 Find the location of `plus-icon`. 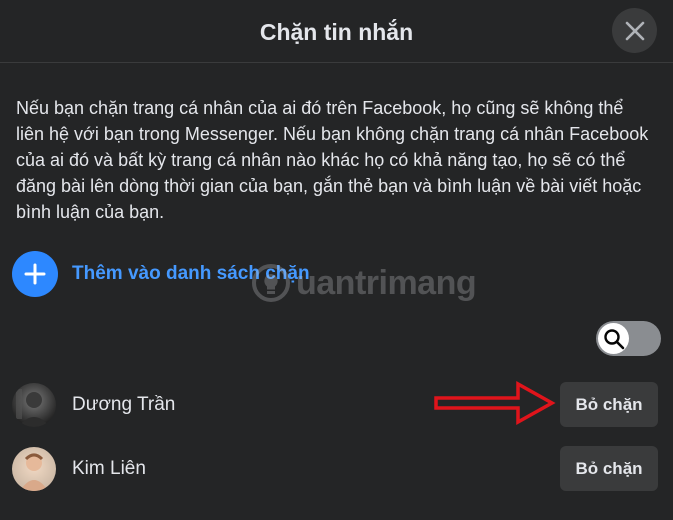

plus-icon is located at coordinates (35, 274).